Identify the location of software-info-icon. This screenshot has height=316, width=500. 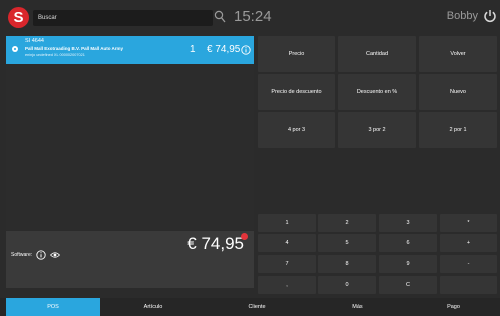
(41, 255).